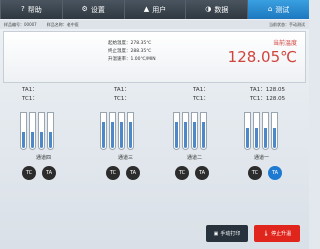 The image size is (320, 249). Describe the element at coordinates (39, 173) in the screenshot. I see `channel-4-buttons: TC TA` at that location.